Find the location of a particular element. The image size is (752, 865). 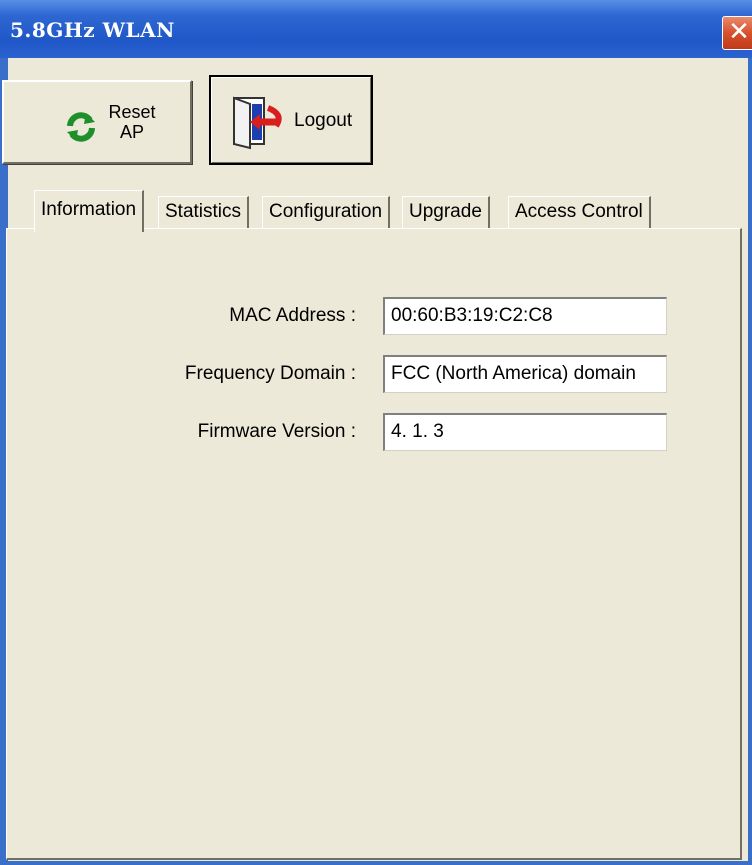

logout-label: Logout is located at coordinates (323, 120).